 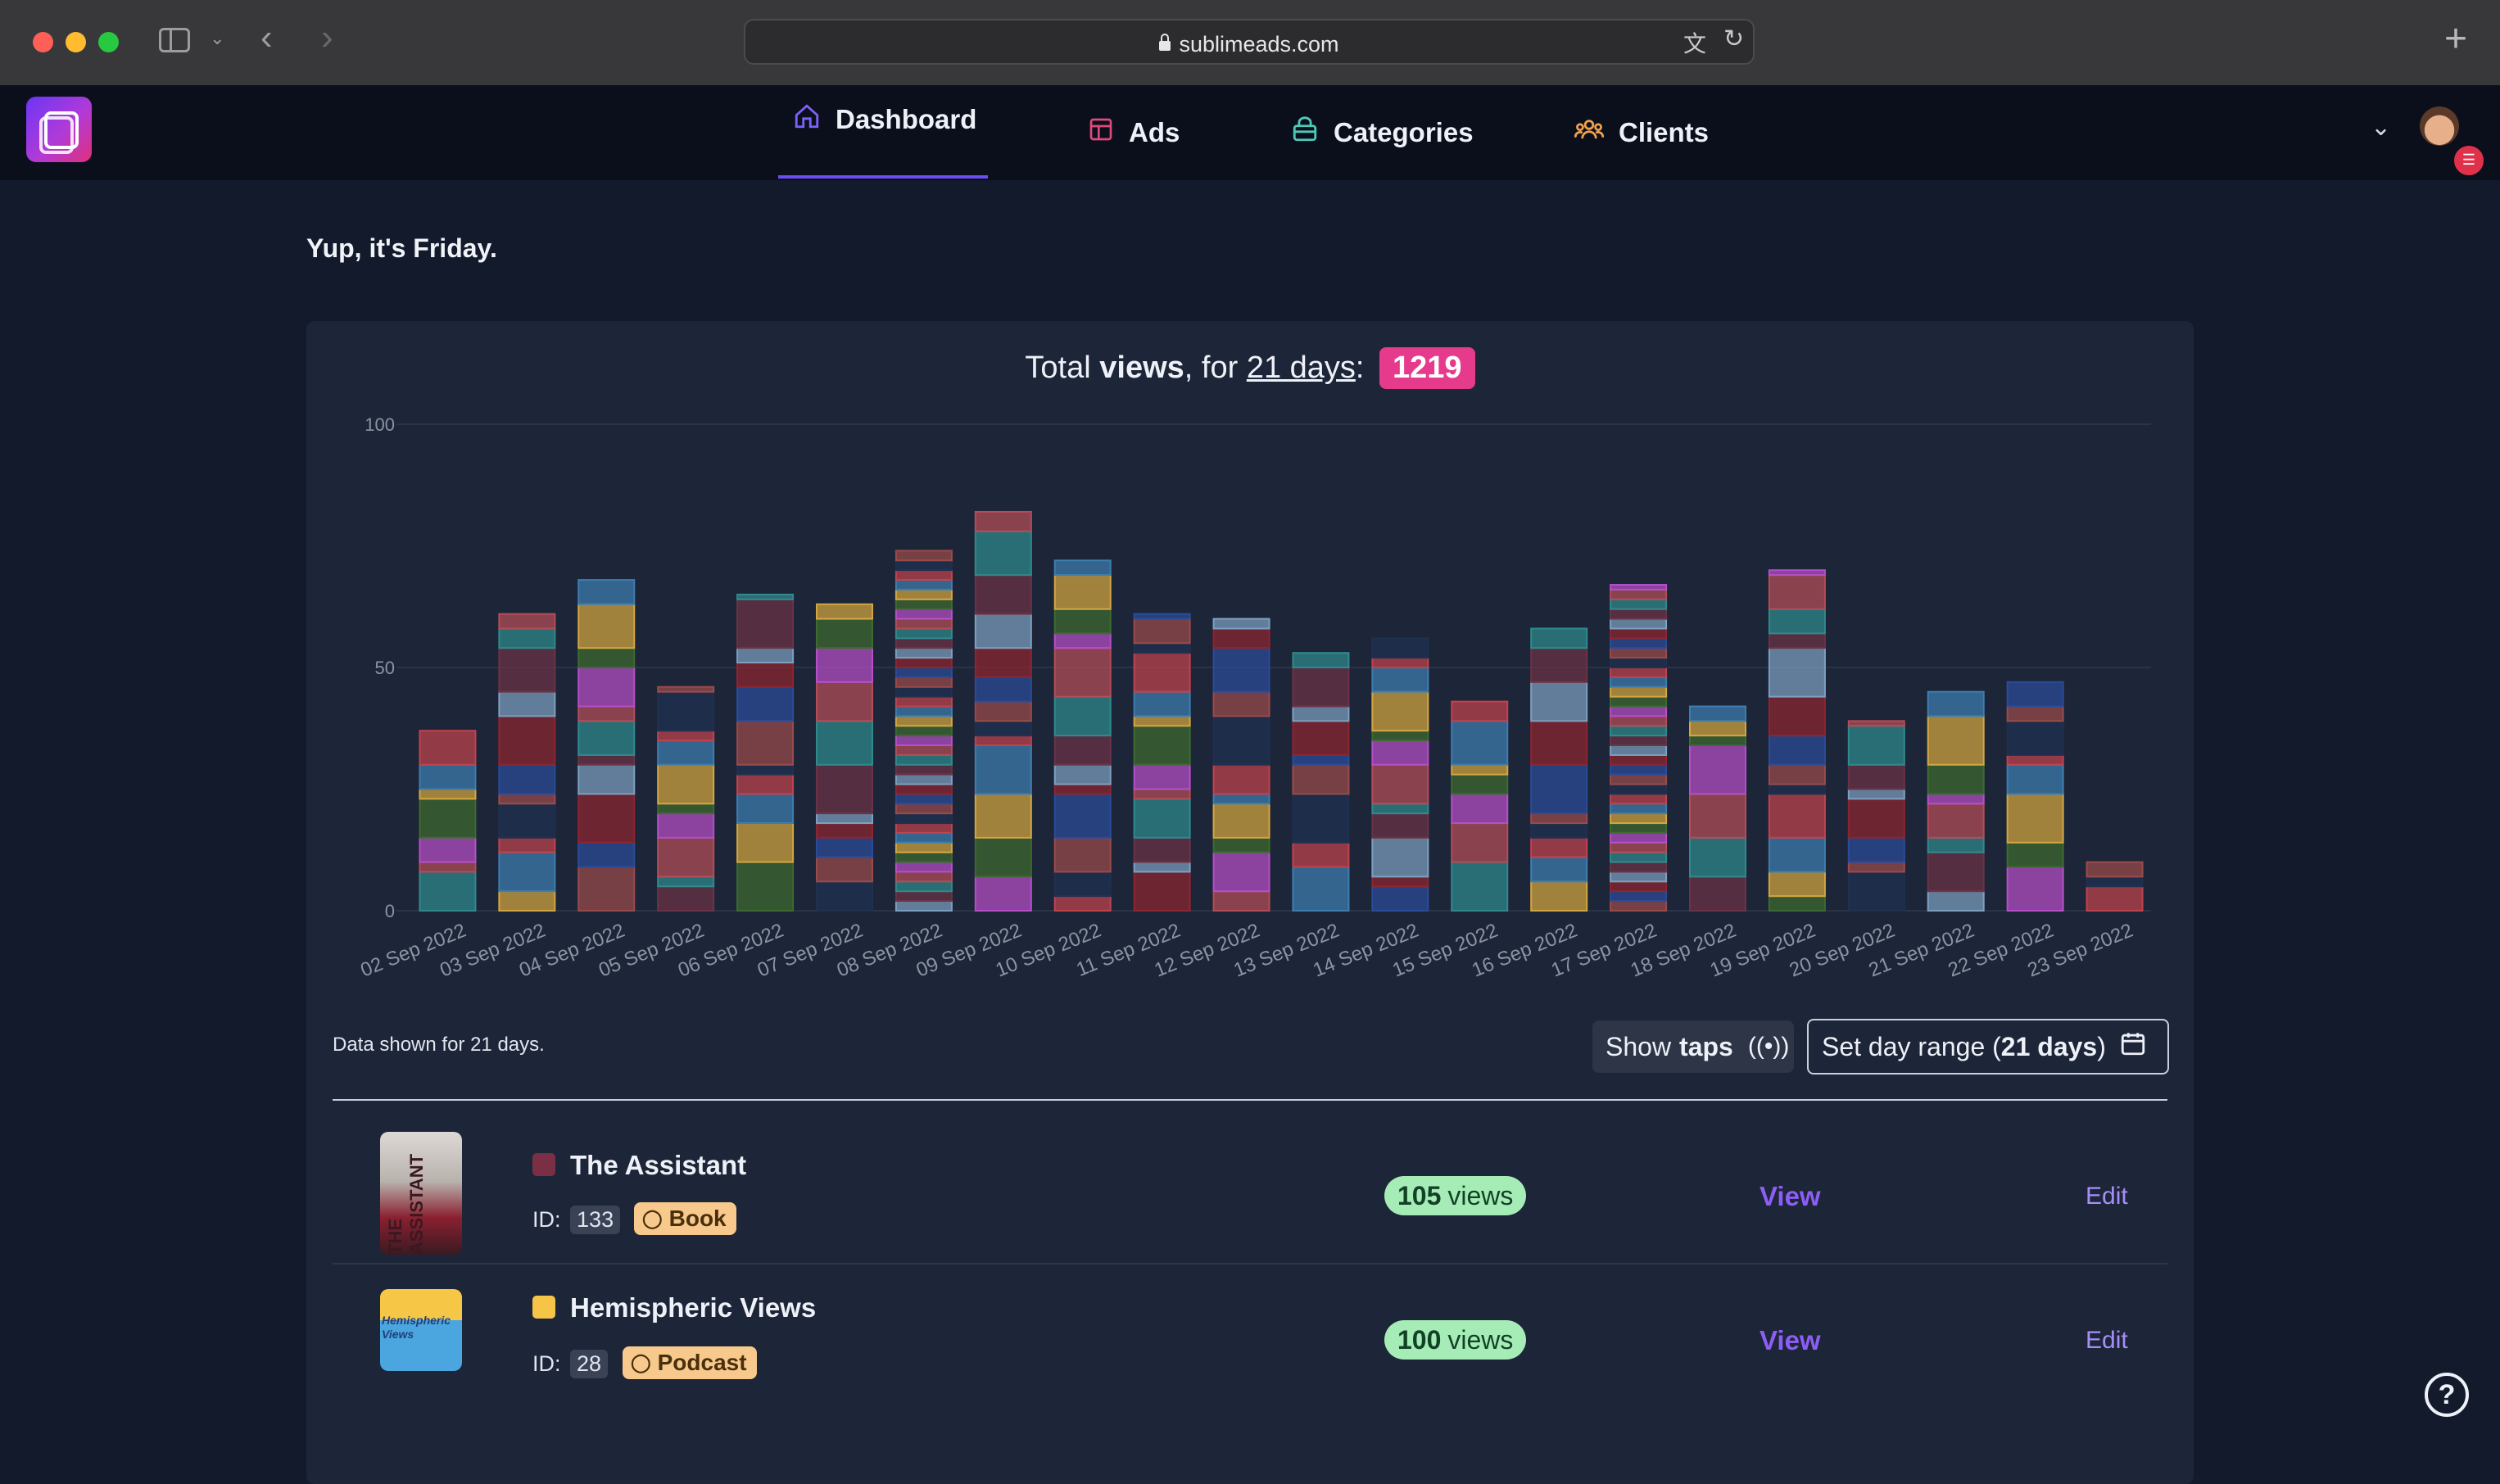 What do you see at coordinates (267, 38) in the screenshot?
I see `back-arrow-icon: ‹` at bounding box center [267, 38].